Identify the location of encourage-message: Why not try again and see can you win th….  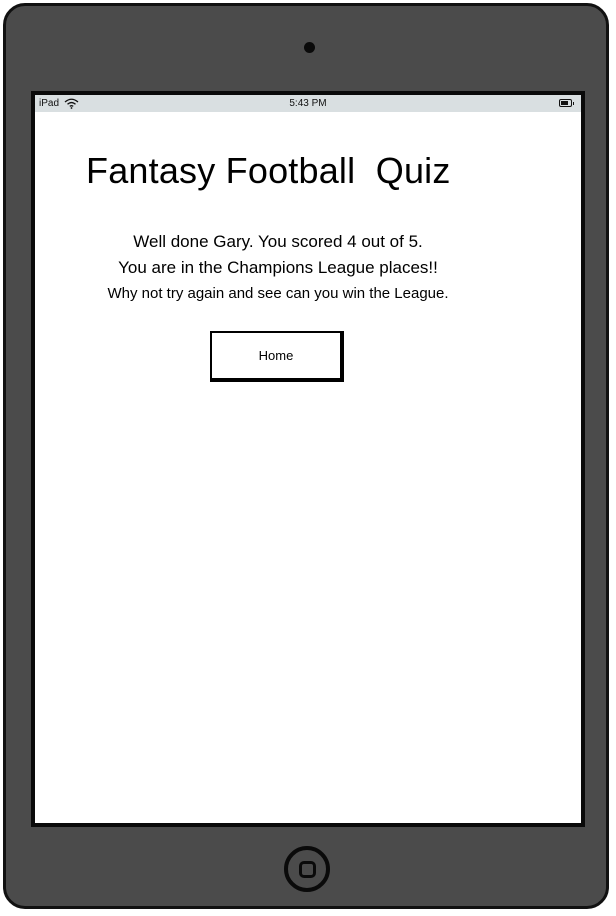
(278, 293).